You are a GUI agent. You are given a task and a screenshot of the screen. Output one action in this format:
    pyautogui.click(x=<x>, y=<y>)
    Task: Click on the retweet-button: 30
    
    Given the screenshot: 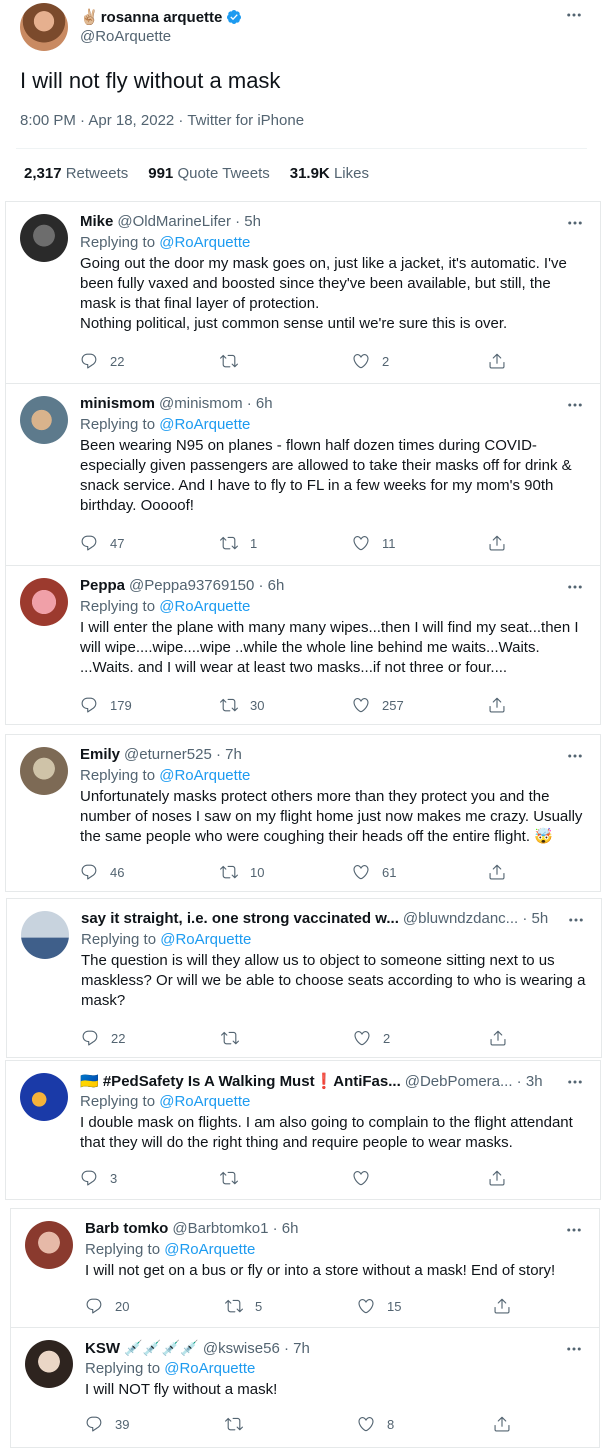 What is the action you would take?
    pyautogui.click(x=242, y=705)
    